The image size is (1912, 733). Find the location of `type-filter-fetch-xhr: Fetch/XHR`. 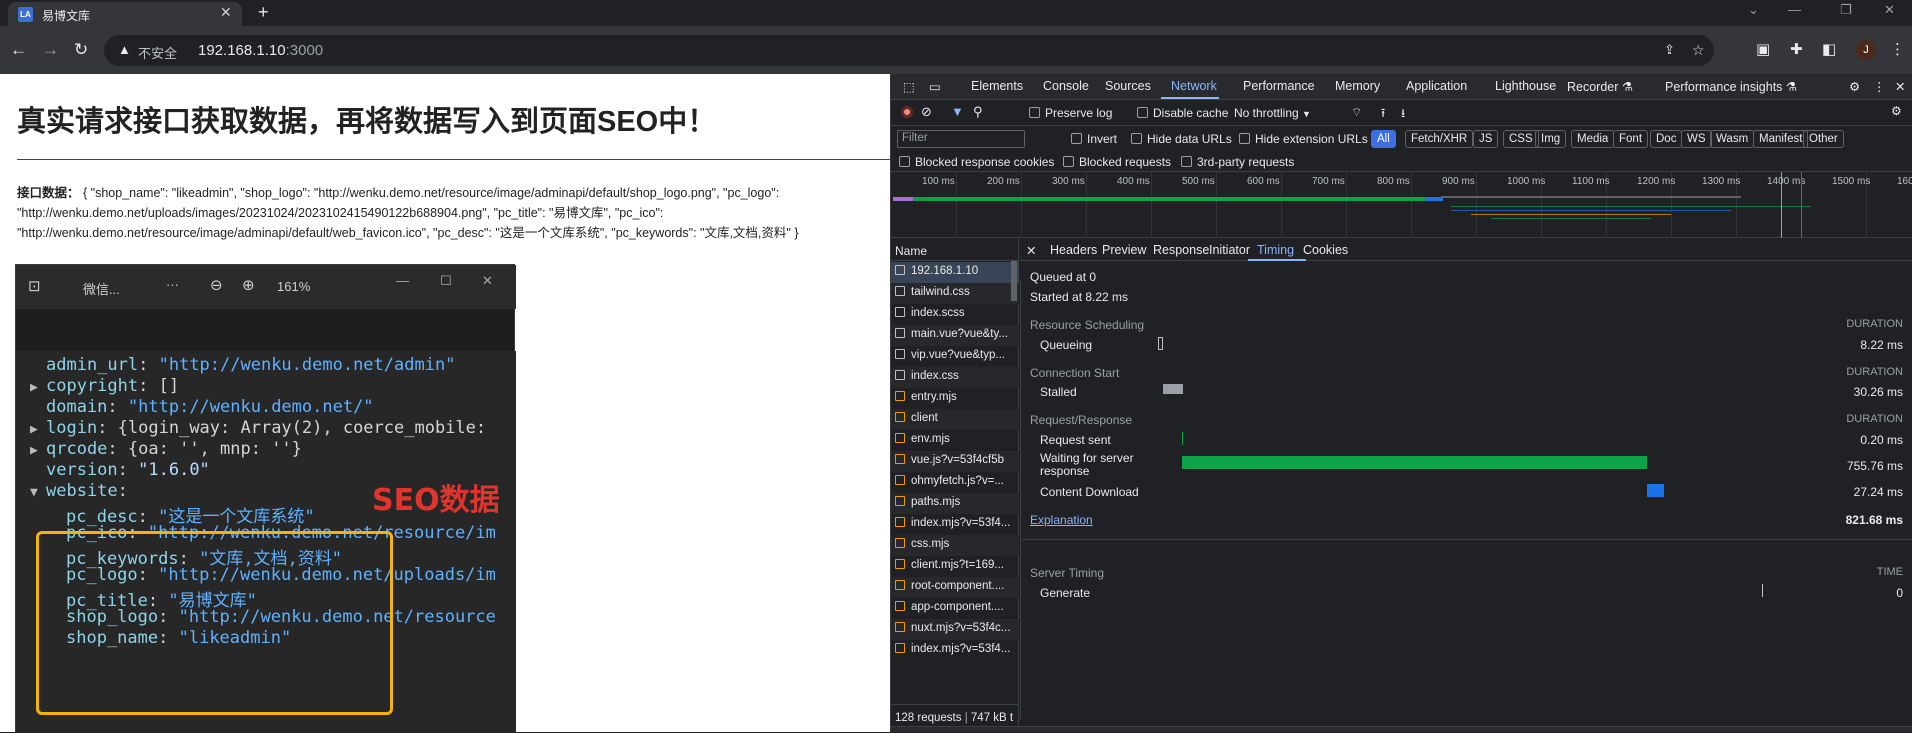

type-filter-fetch-xhr: Fetch/XHR is located at coordinates (1439, 139).